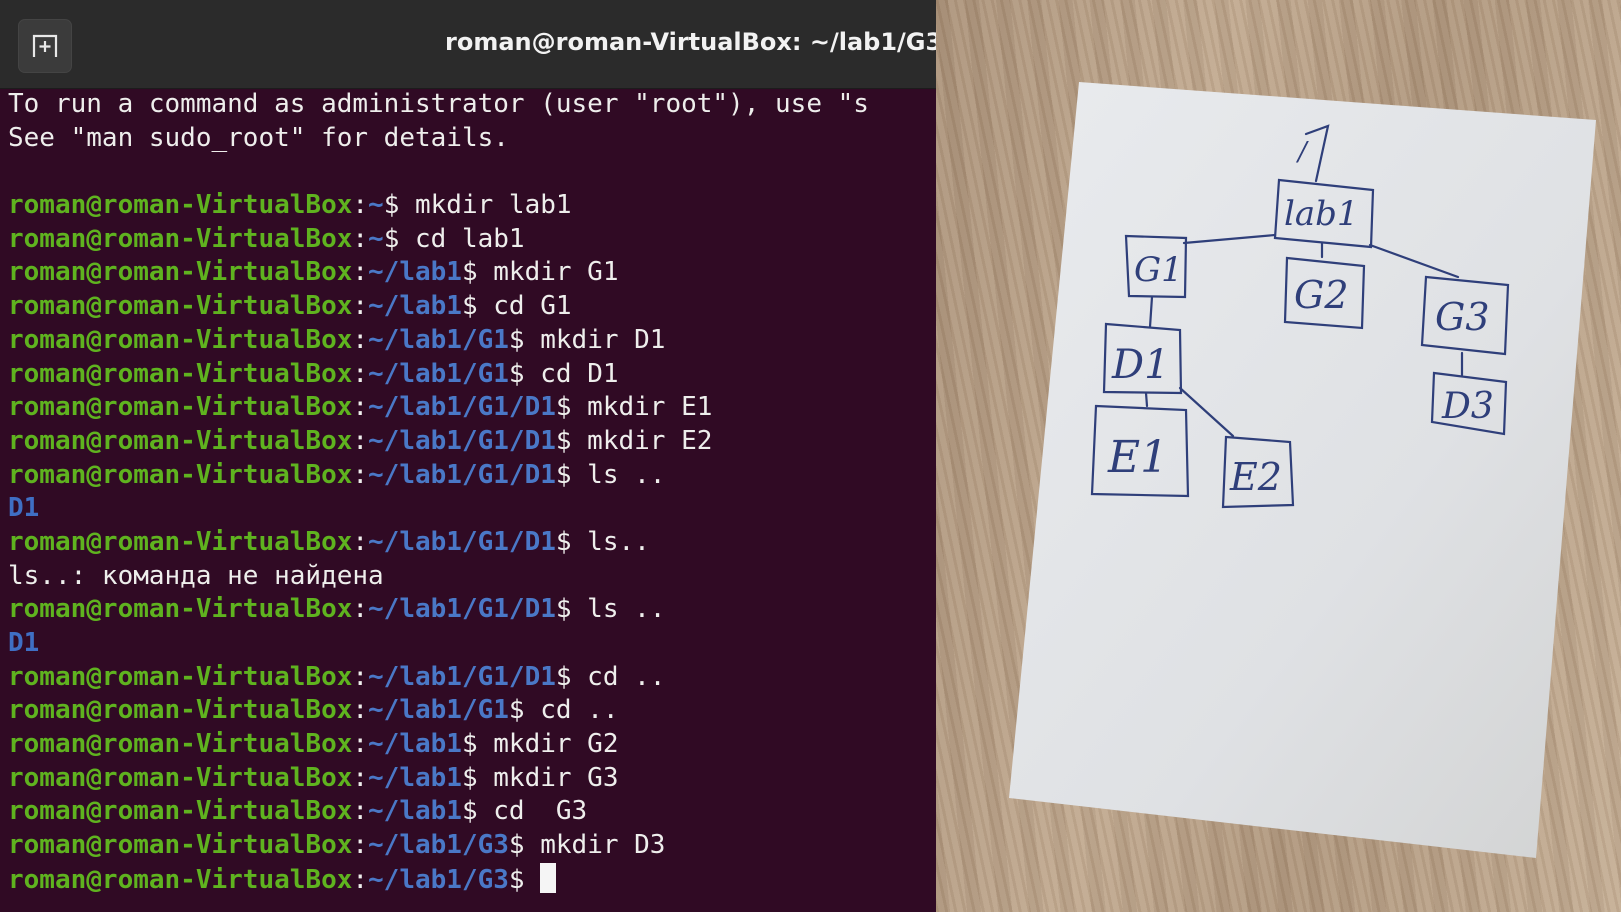 This screenshot has height=912, width=1621. Describe the element at coordinates (1255, 477) in the screenshot. I see `sketch-node-e2: E2` at that location.